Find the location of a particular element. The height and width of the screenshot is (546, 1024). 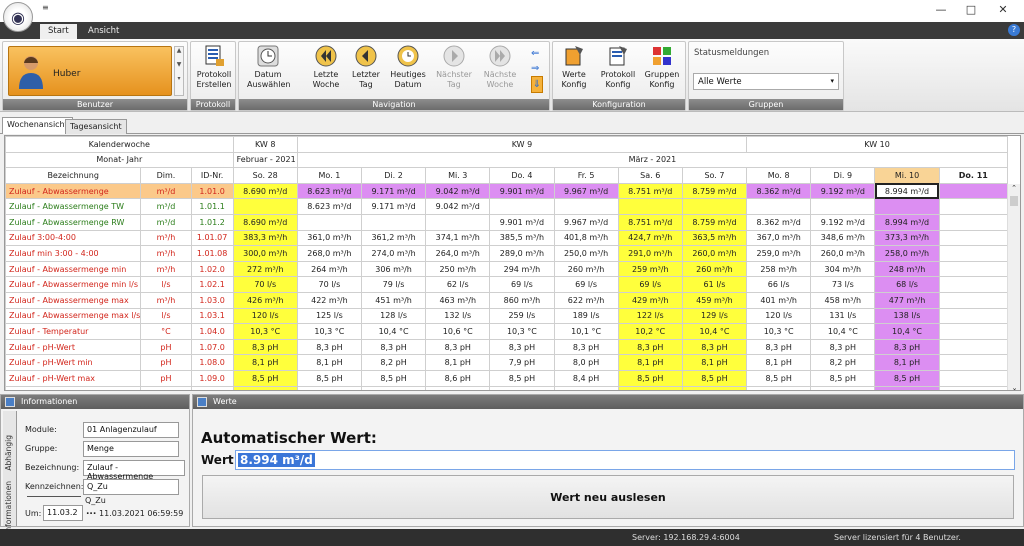

value-cell: 73 l/s is located at coordinates (843, 284).